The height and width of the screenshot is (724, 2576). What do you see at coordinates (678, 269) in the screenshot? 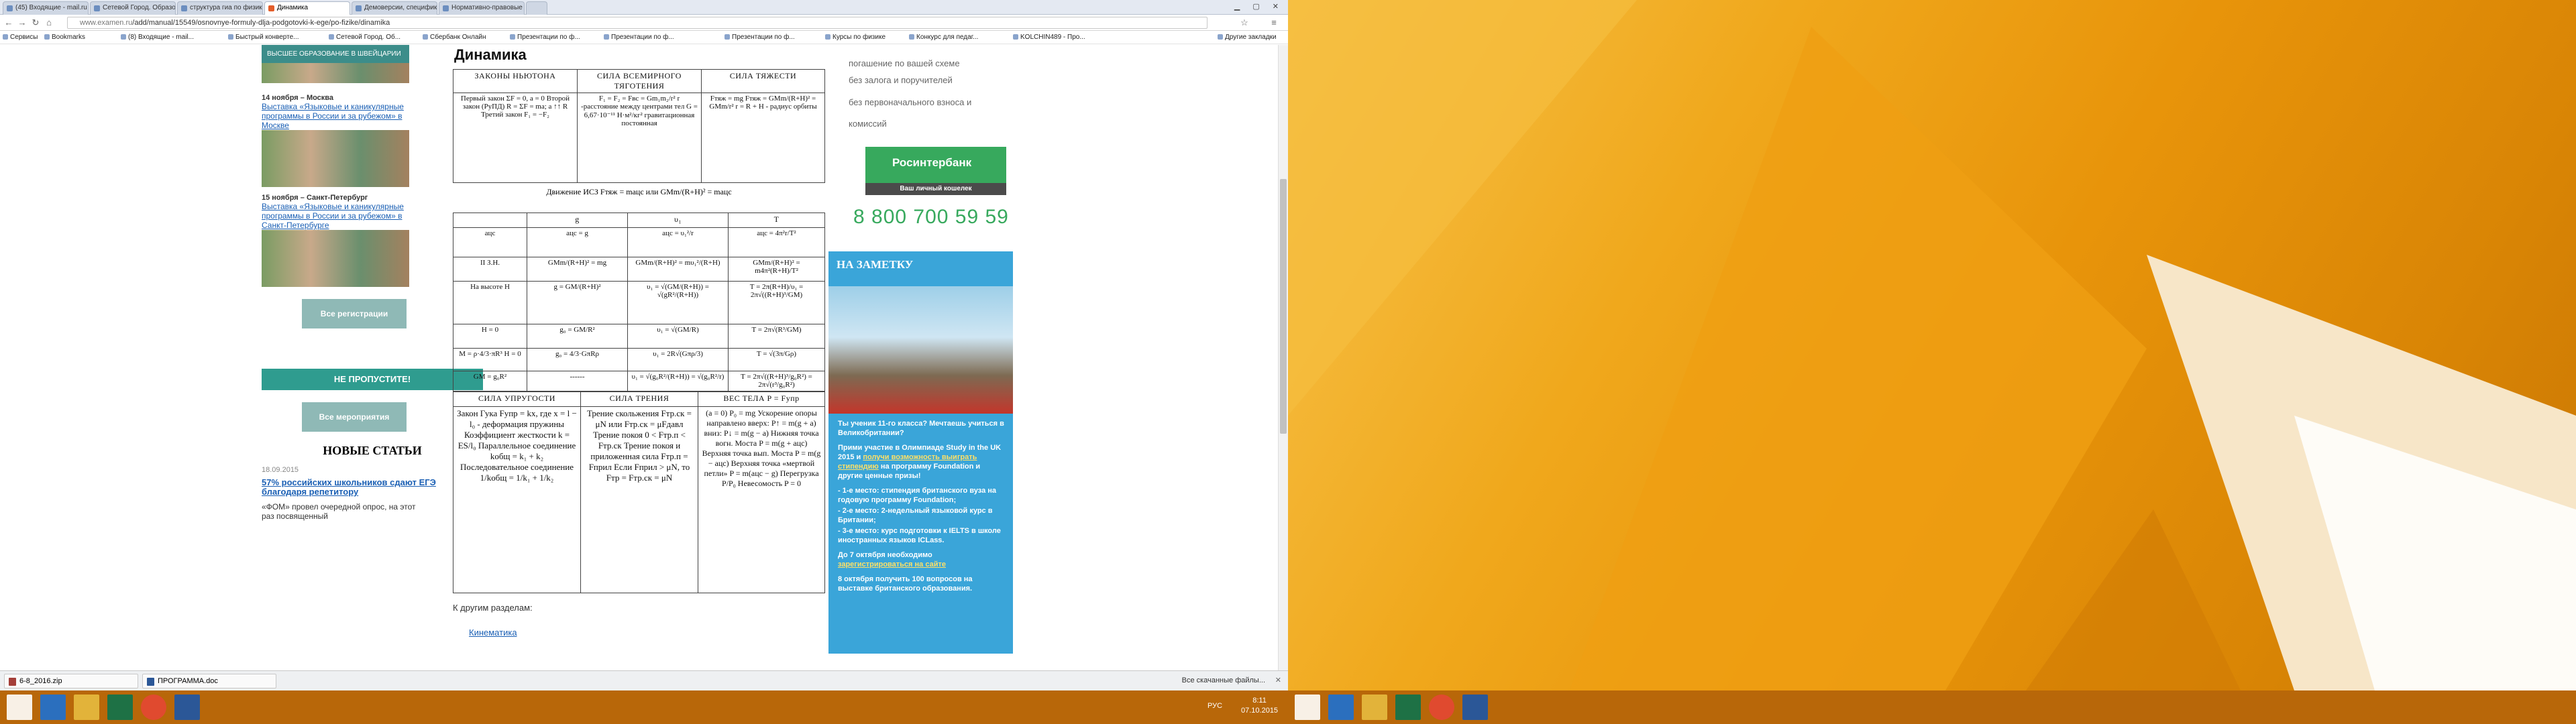
I see `table-cell: GMm/(R+H)² = mυ₁²/(R+H)` at bounding box center [678, 269].